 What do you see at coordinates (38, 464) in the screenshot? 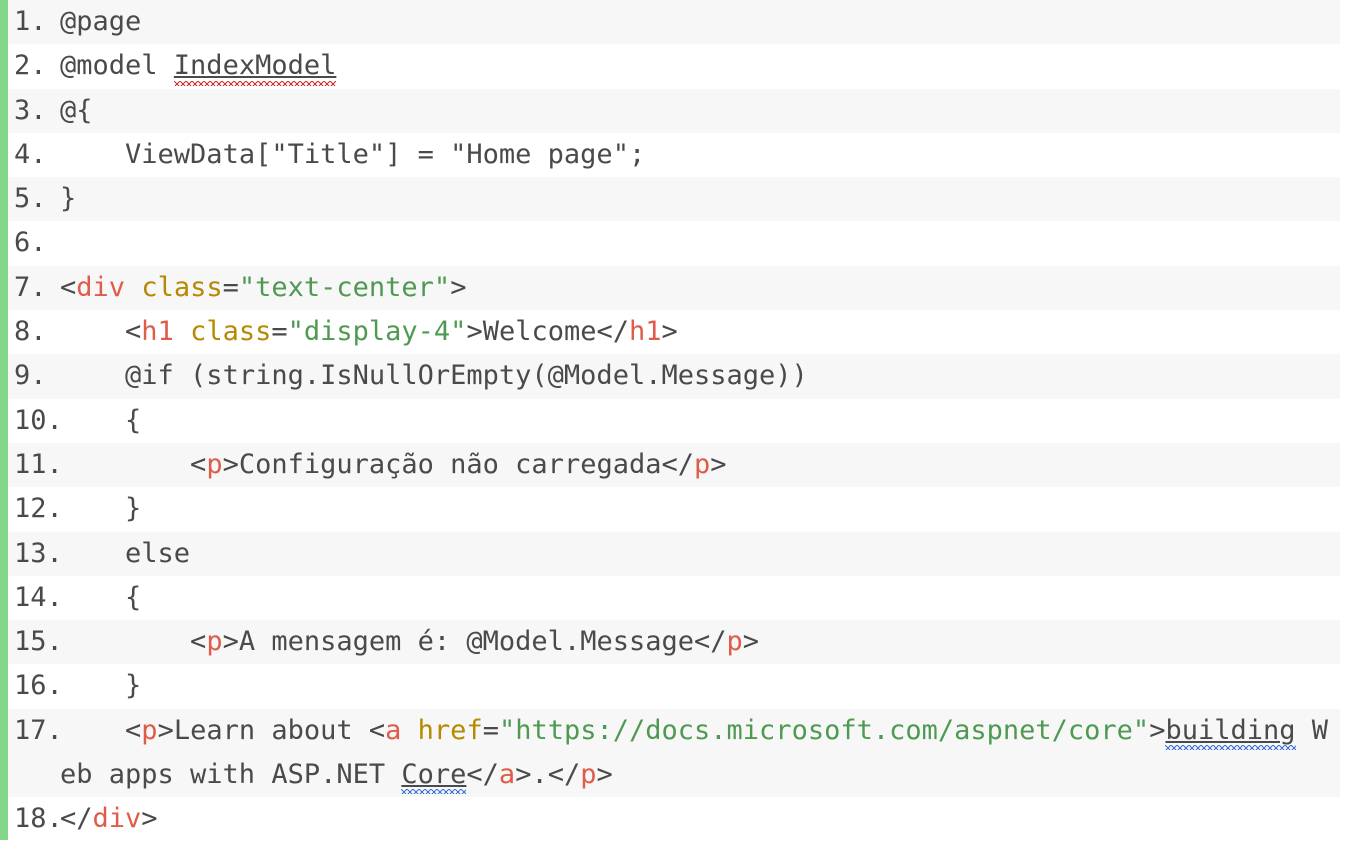
I see `line-number: 11.` at bounding box center [38, 464].